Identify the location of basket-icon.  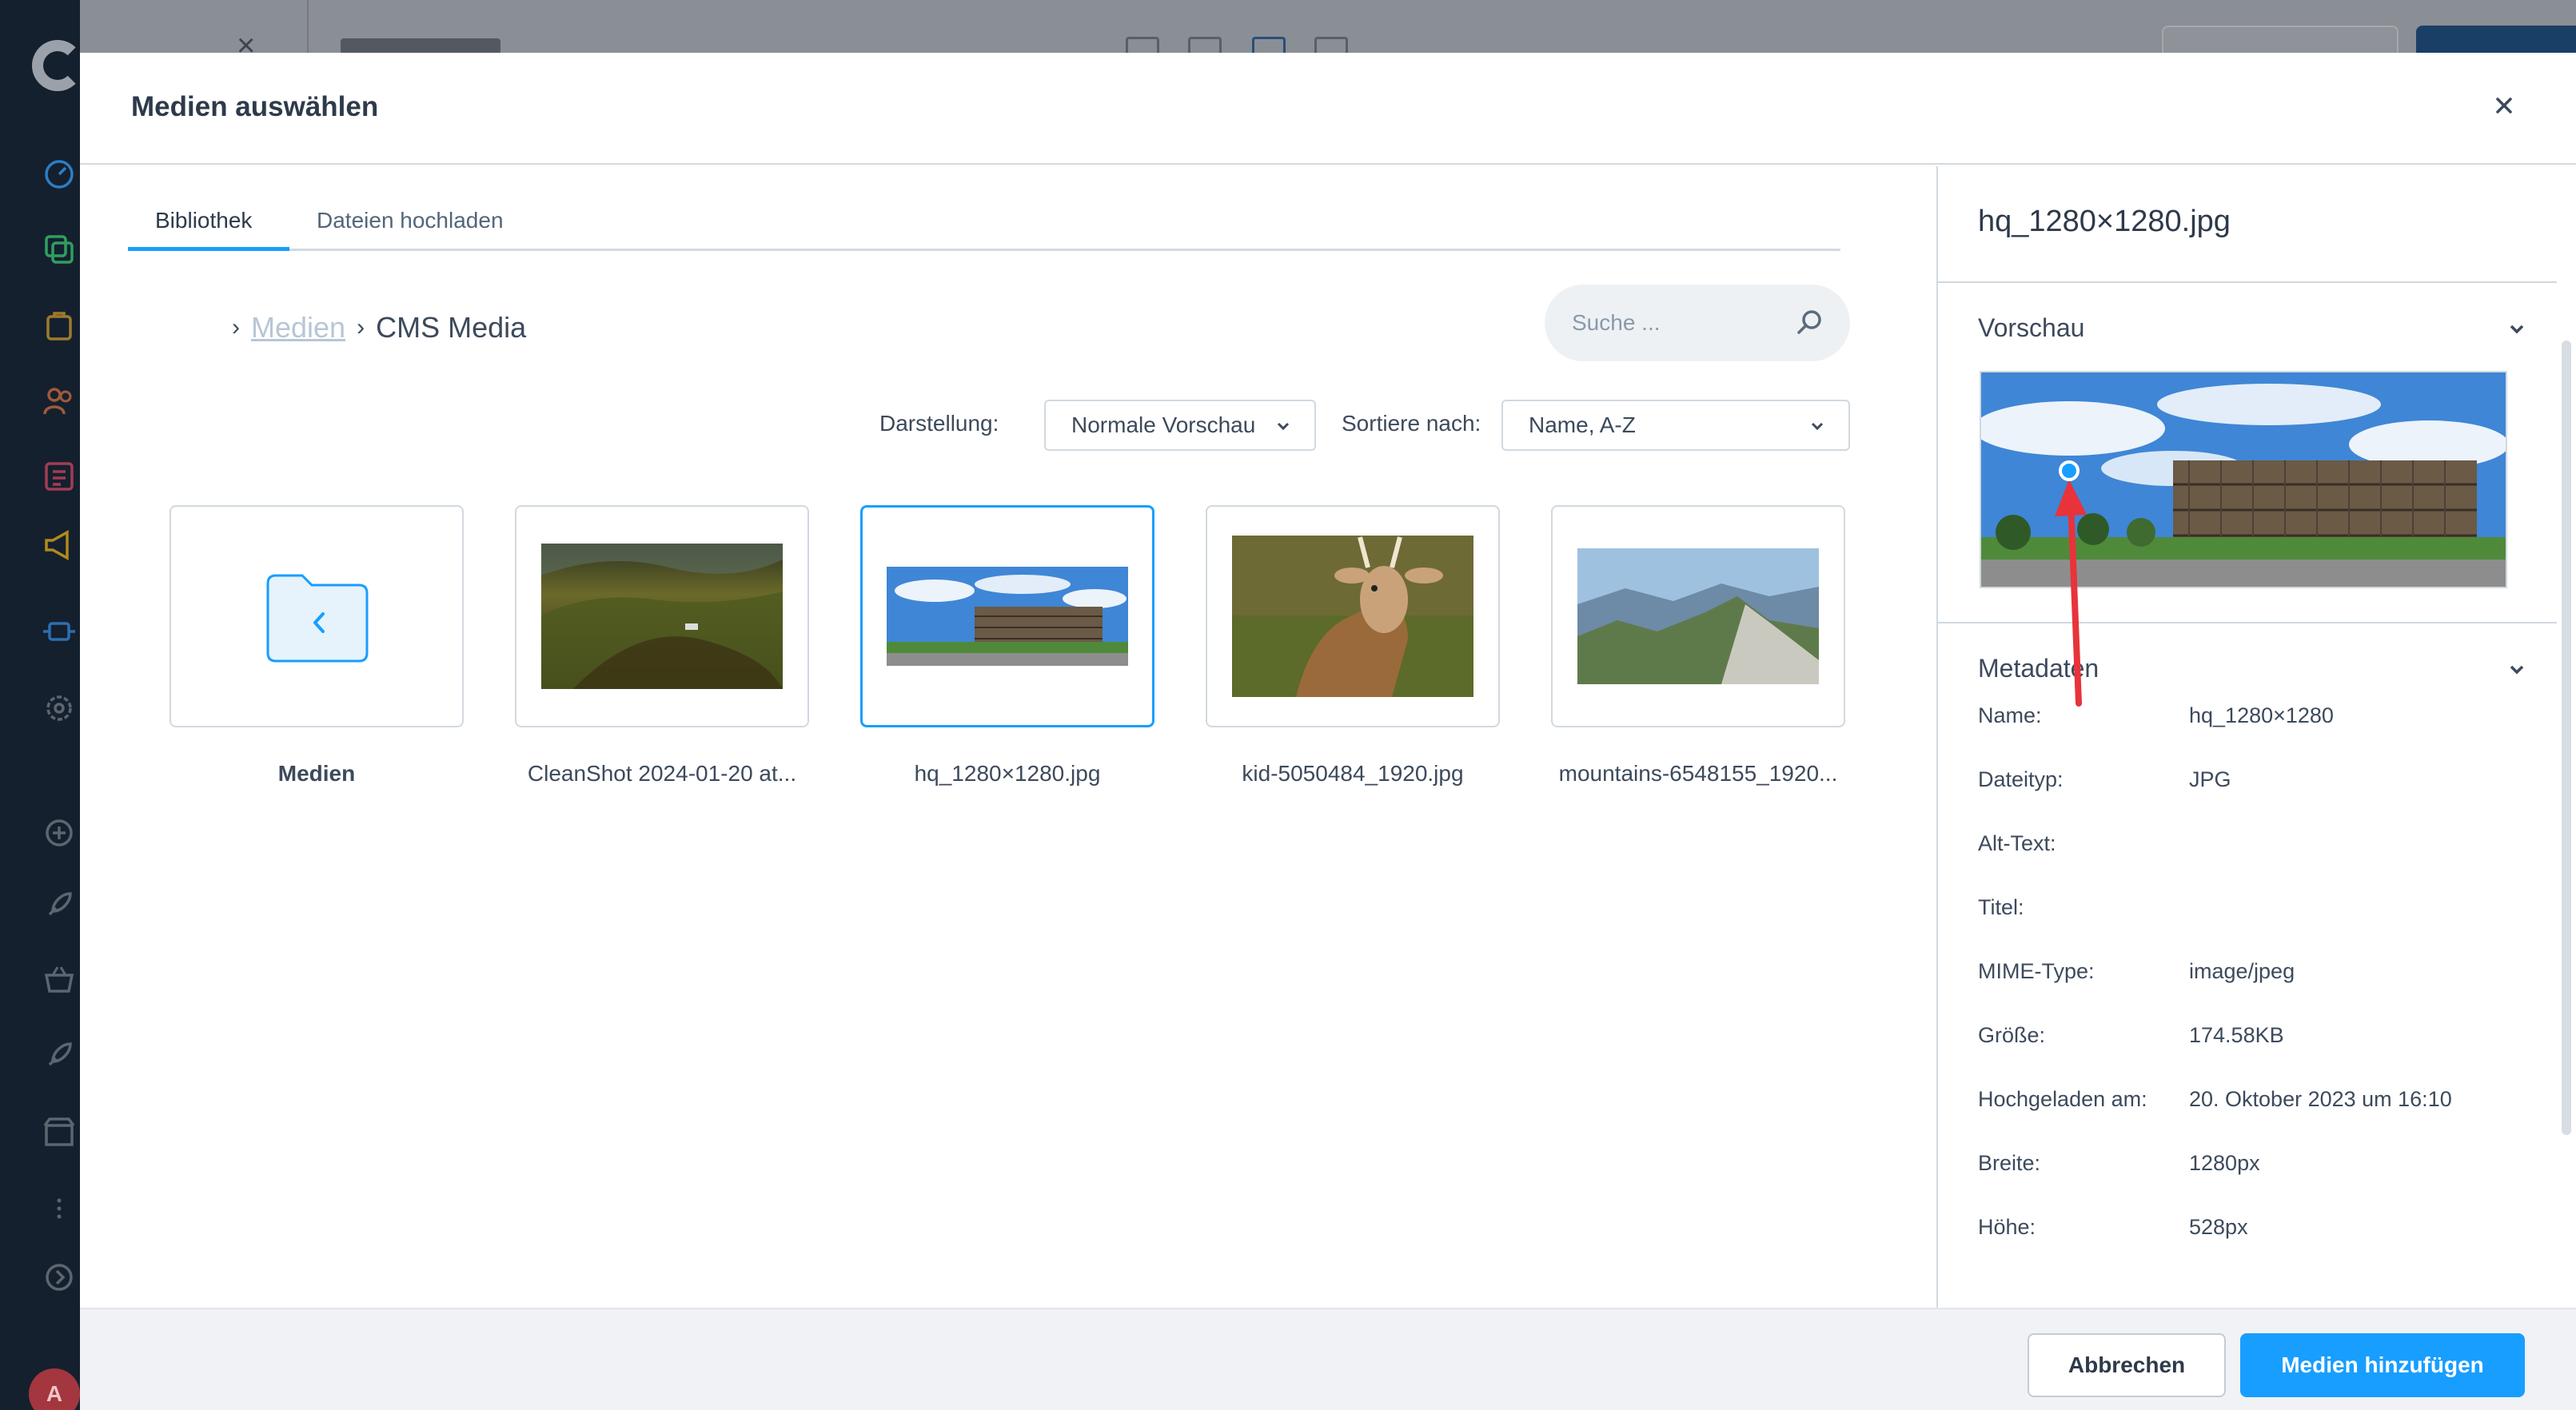
(59, 980).